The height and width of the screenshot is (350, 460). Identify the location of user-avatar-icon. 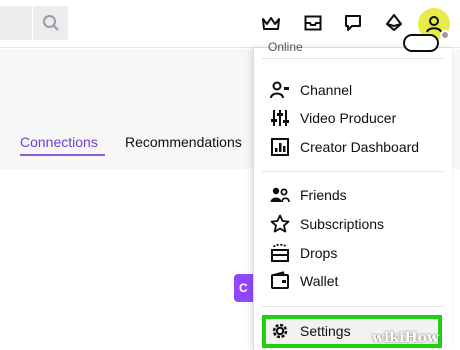
(434, 24).